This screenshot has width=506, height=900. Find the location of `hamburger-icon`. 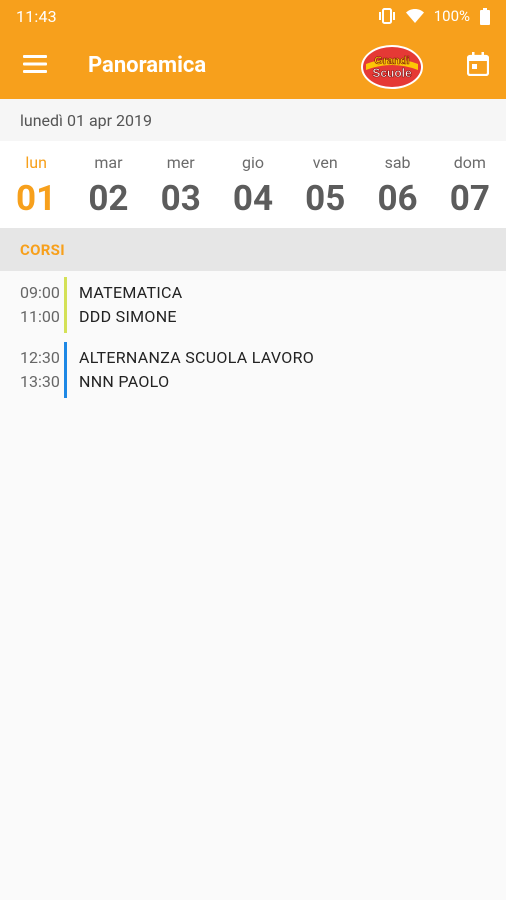

hamburger-icon is located at coordinates (35, 65).